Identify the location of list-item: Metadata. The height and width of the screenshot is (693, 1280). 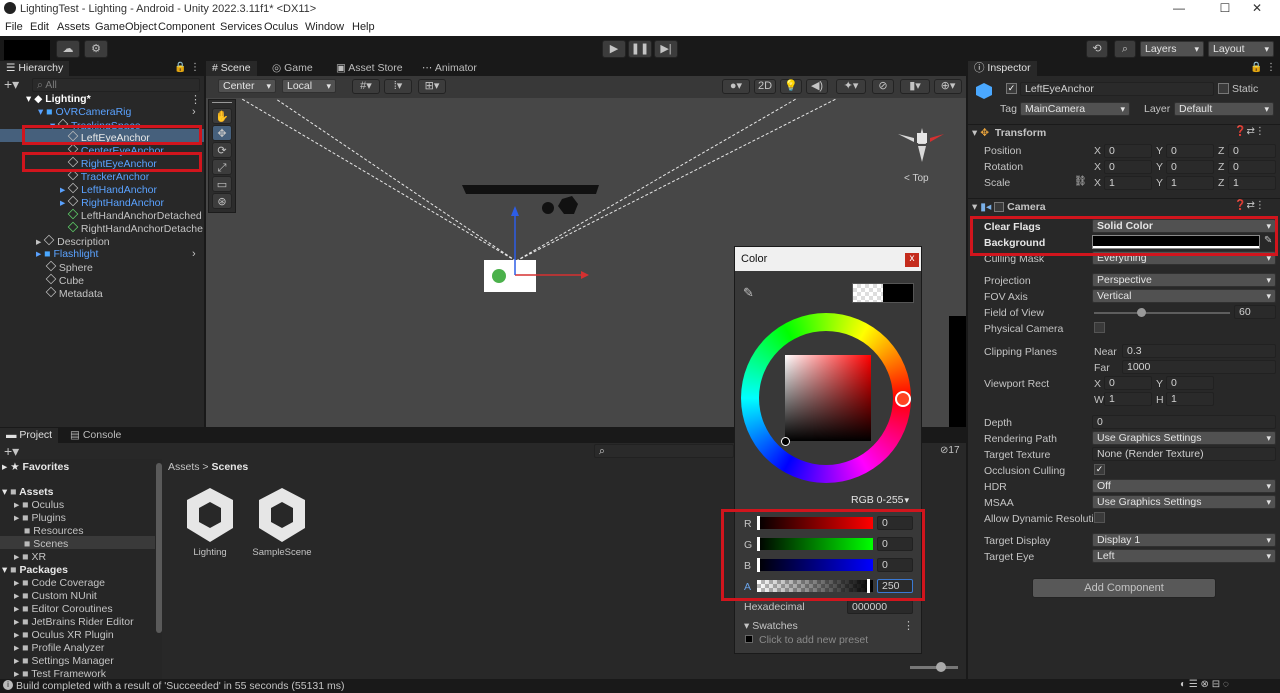
(74, 293).